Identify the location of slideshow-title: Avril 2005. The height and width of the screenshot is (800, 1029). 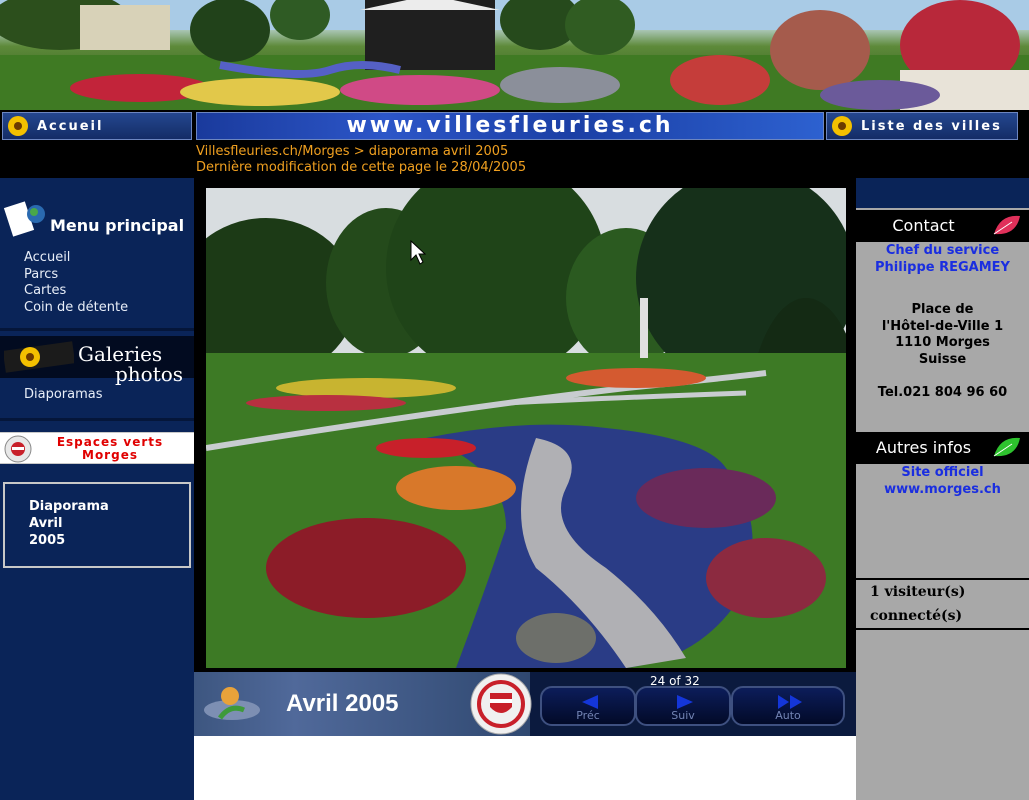
(342, 703).